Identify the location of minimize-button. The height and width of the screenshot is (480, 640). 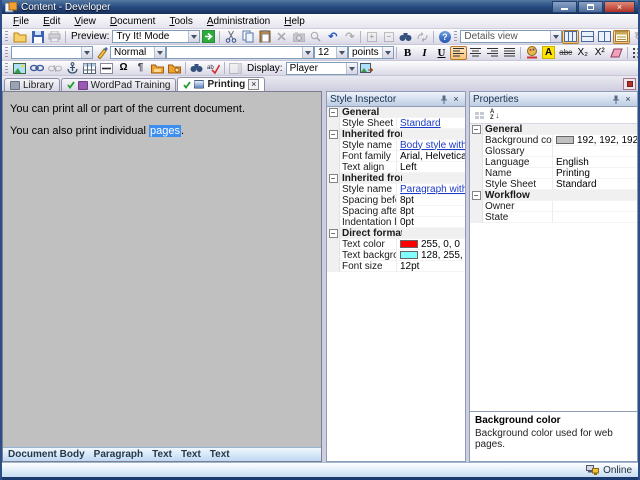
(564, 7).